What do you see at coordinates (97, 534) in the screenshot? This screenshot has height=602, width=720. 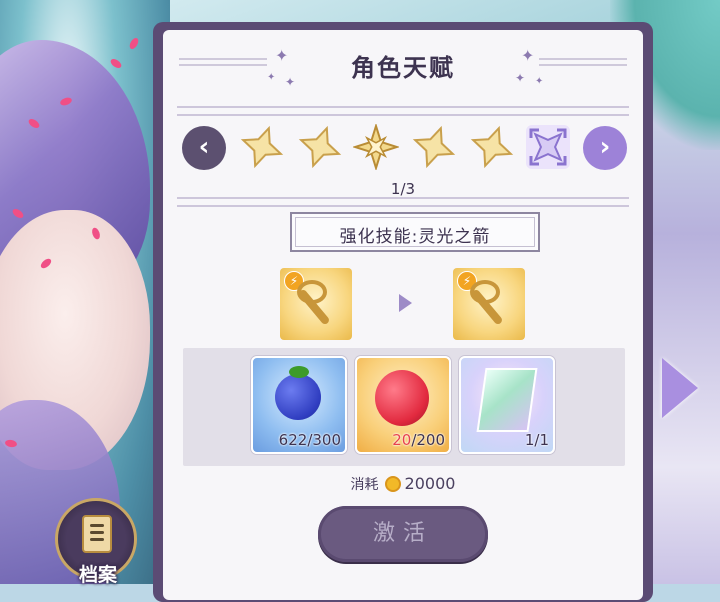 I see `book-icon` at bounding box center [97, 534].